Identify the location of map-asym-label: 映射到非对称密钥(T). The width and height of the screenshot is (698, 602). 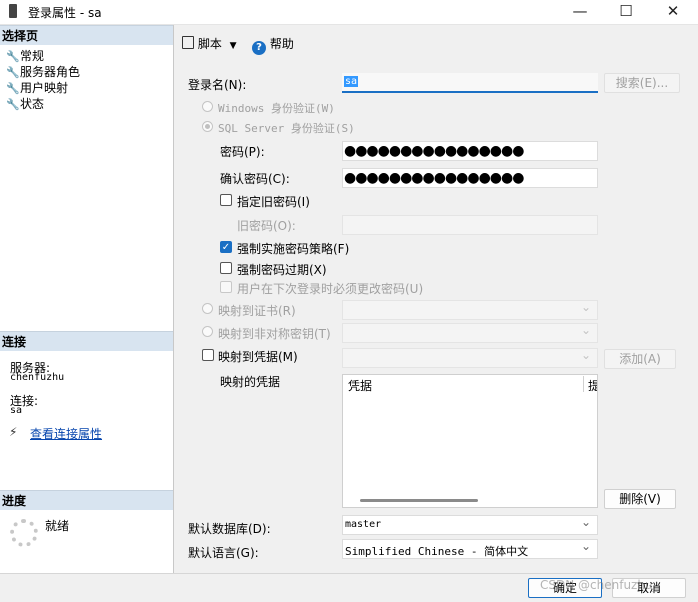
(274, 334).